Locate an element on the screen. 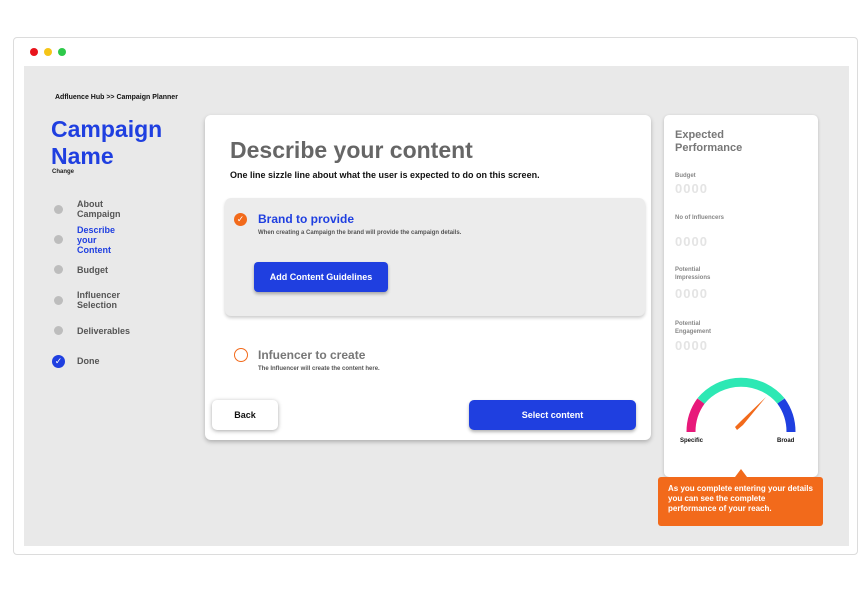 The image size is (868, 591). radio-checked-icon: ✓ is located at coordinates (240, 219).